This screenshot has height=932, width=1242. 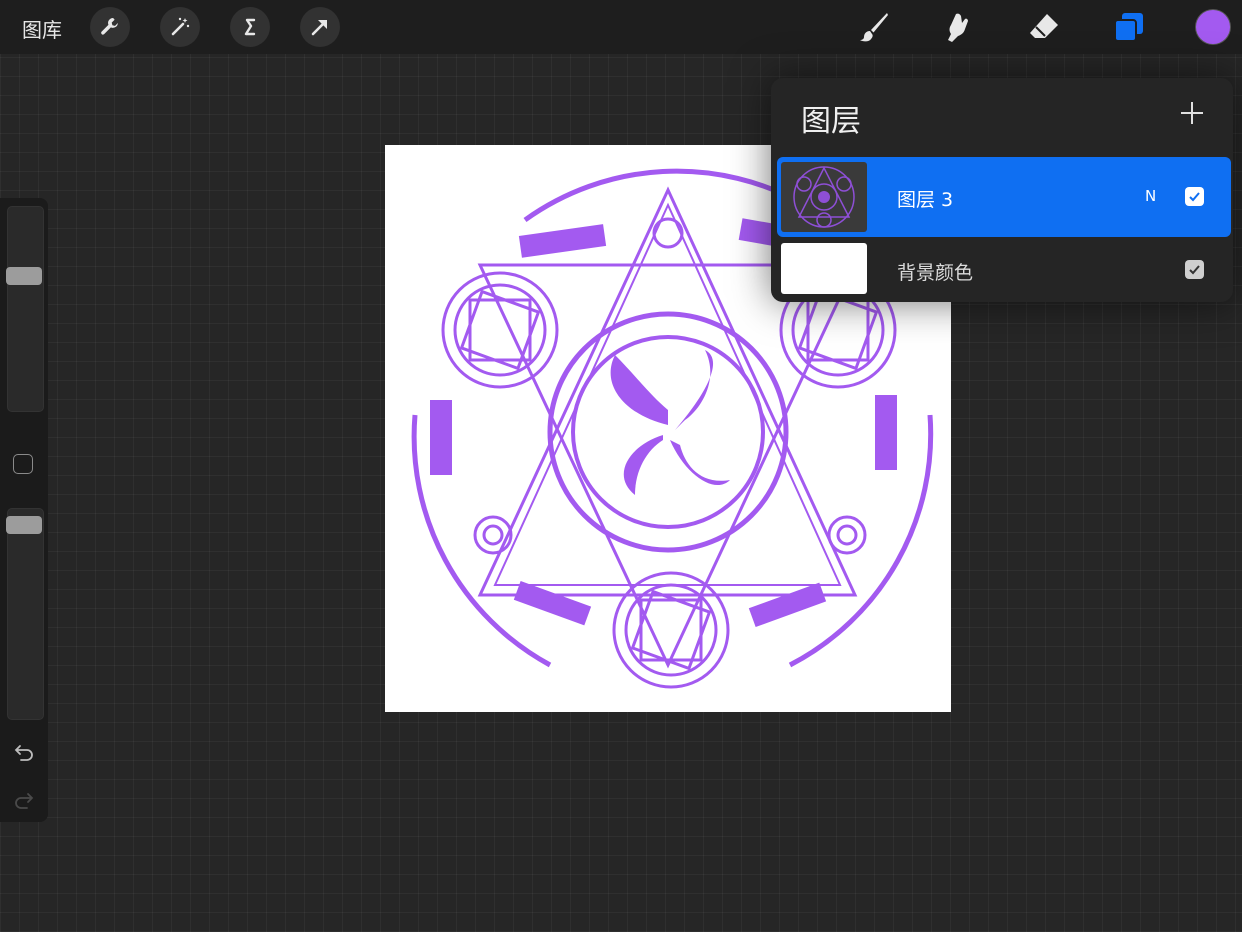 What do you see at coordinates (874, 27) in the screenshot?
I see `brush-icon` at bounding box center [874, 27].